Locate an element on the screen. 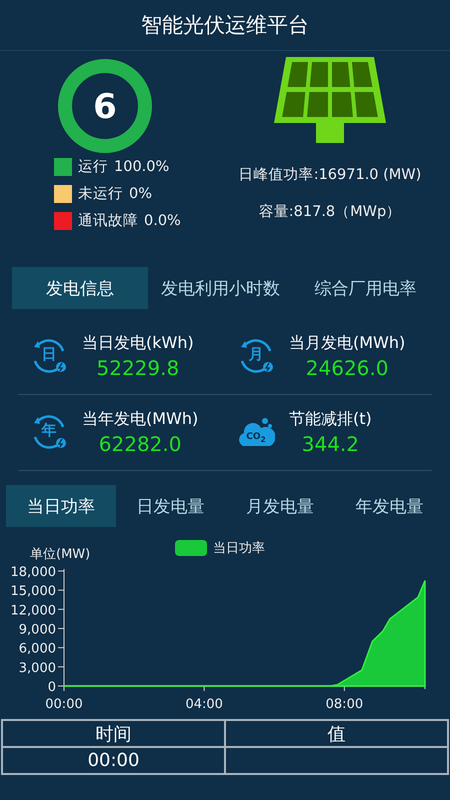 The height and width of the screenshot is (800, 450). unit-label: 单位(MW) is located at coordinates (61, 554).